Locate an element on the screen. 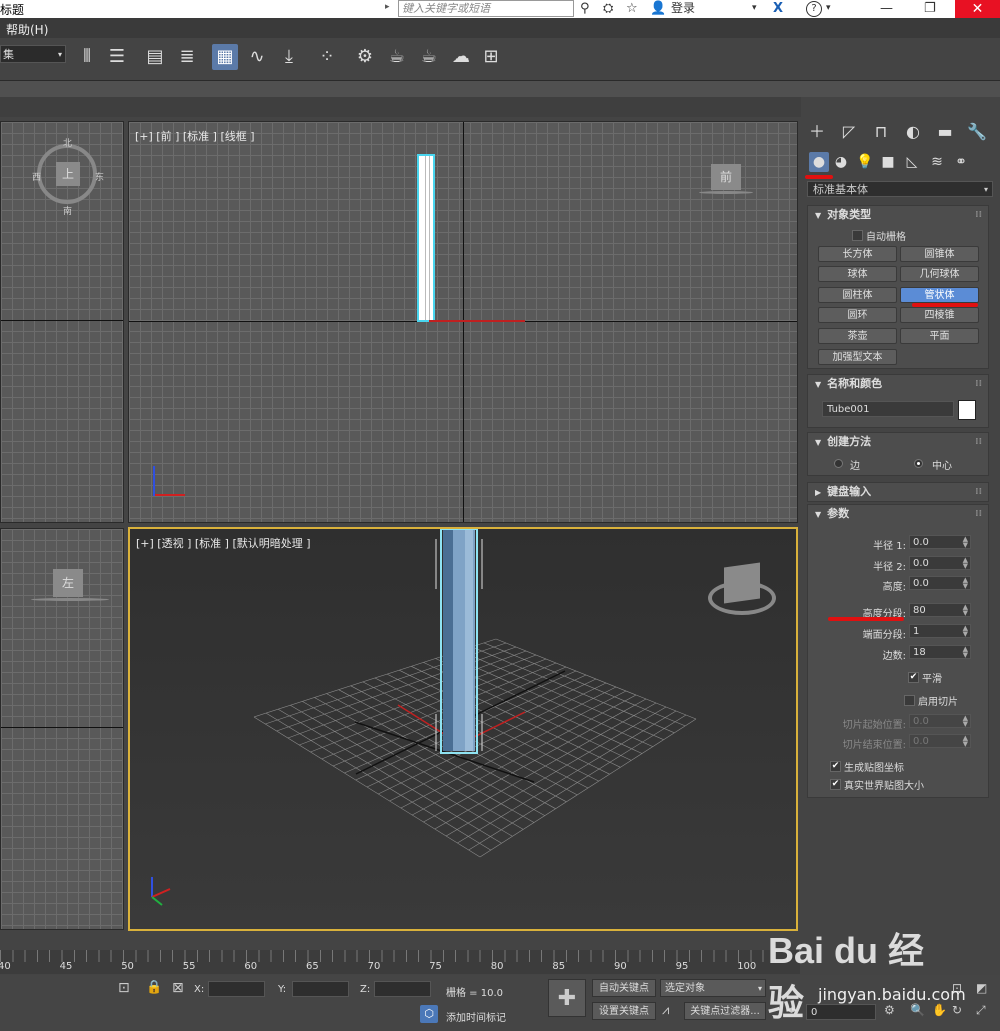 This screenshot has height=1031, width=1000. key-mode-icon: ✚ is located at coordinates (567, 998).